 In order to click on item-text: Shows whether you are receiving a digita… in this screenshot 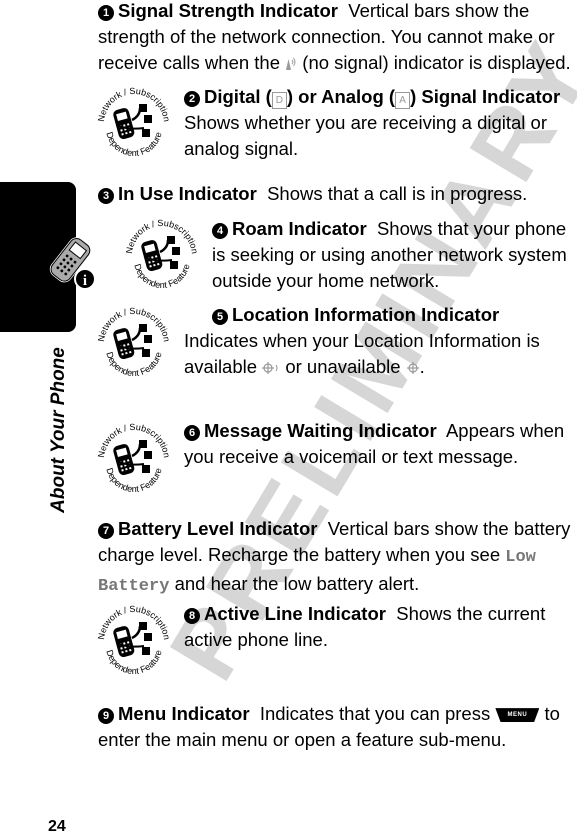, I will do `click(365, 135)`.